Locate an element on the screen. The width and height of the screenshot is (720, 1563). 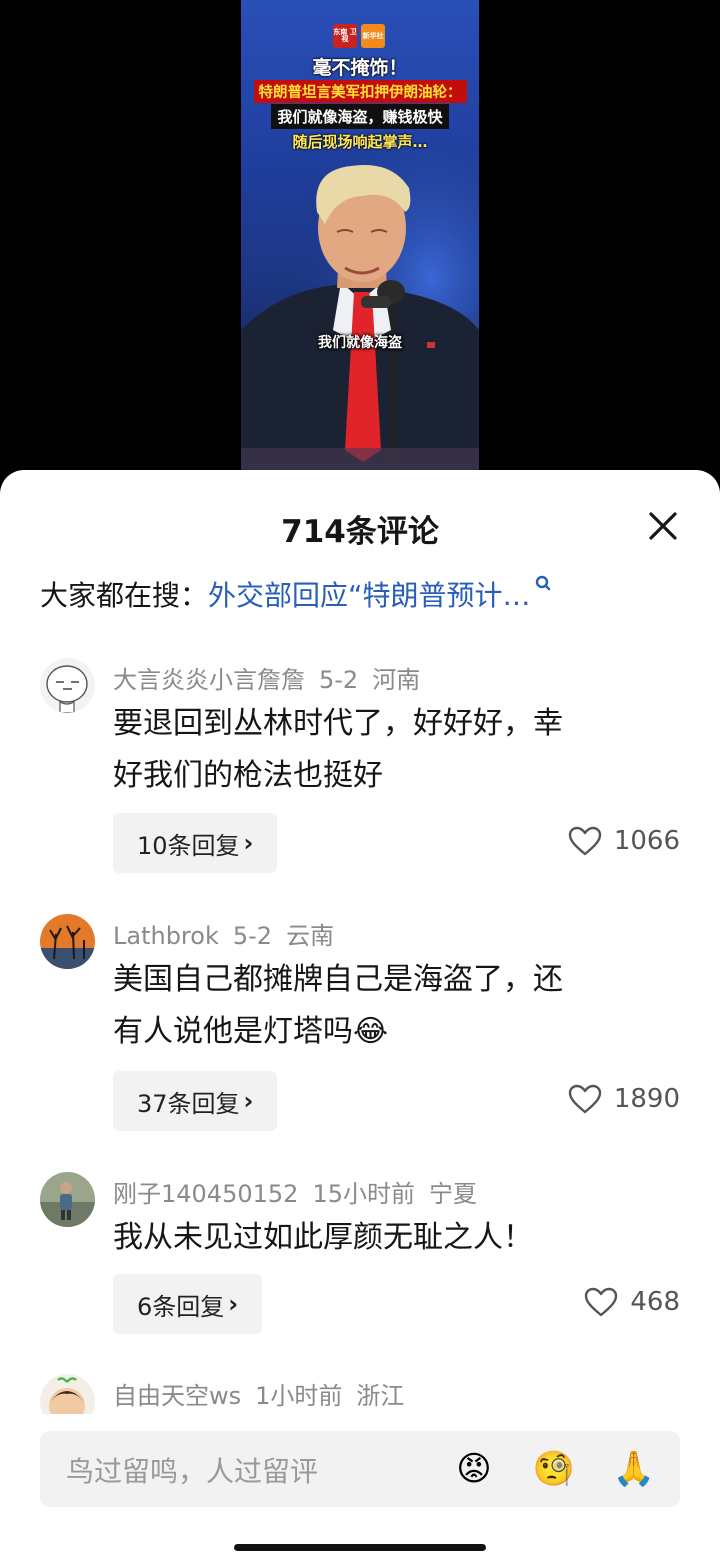
comment-text-line: 我从未见过如此厚颜无耻之人！ is located at coordinates (323, 1237).